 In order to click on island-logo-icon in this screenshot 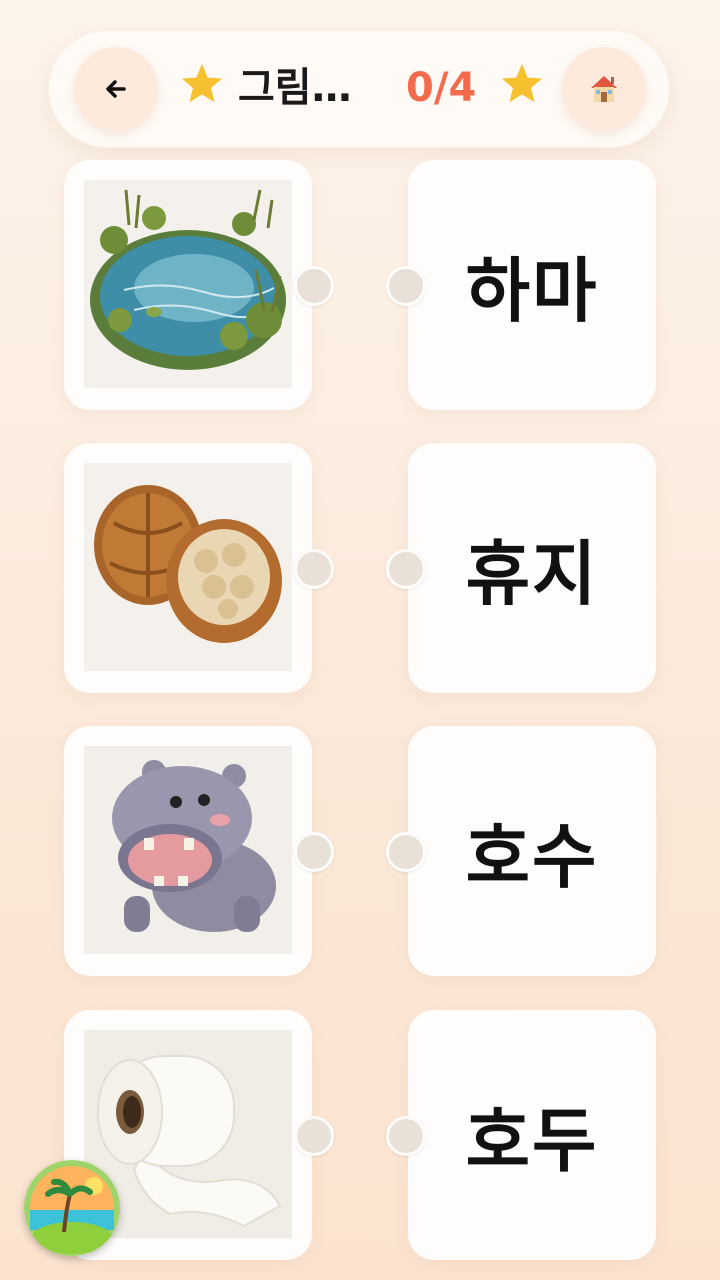, I will do `click(72, 1208)`.